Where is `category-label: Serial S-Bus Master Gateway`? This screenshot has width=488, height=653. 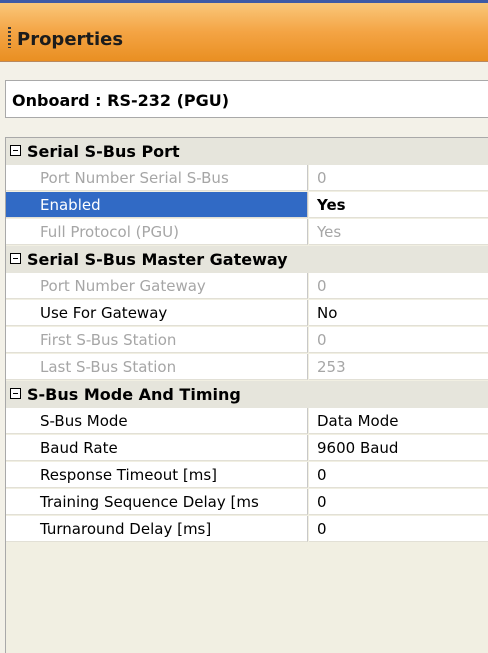 category-label: Serial S-Bus Master Gateway is located at coordinates (157, 259).